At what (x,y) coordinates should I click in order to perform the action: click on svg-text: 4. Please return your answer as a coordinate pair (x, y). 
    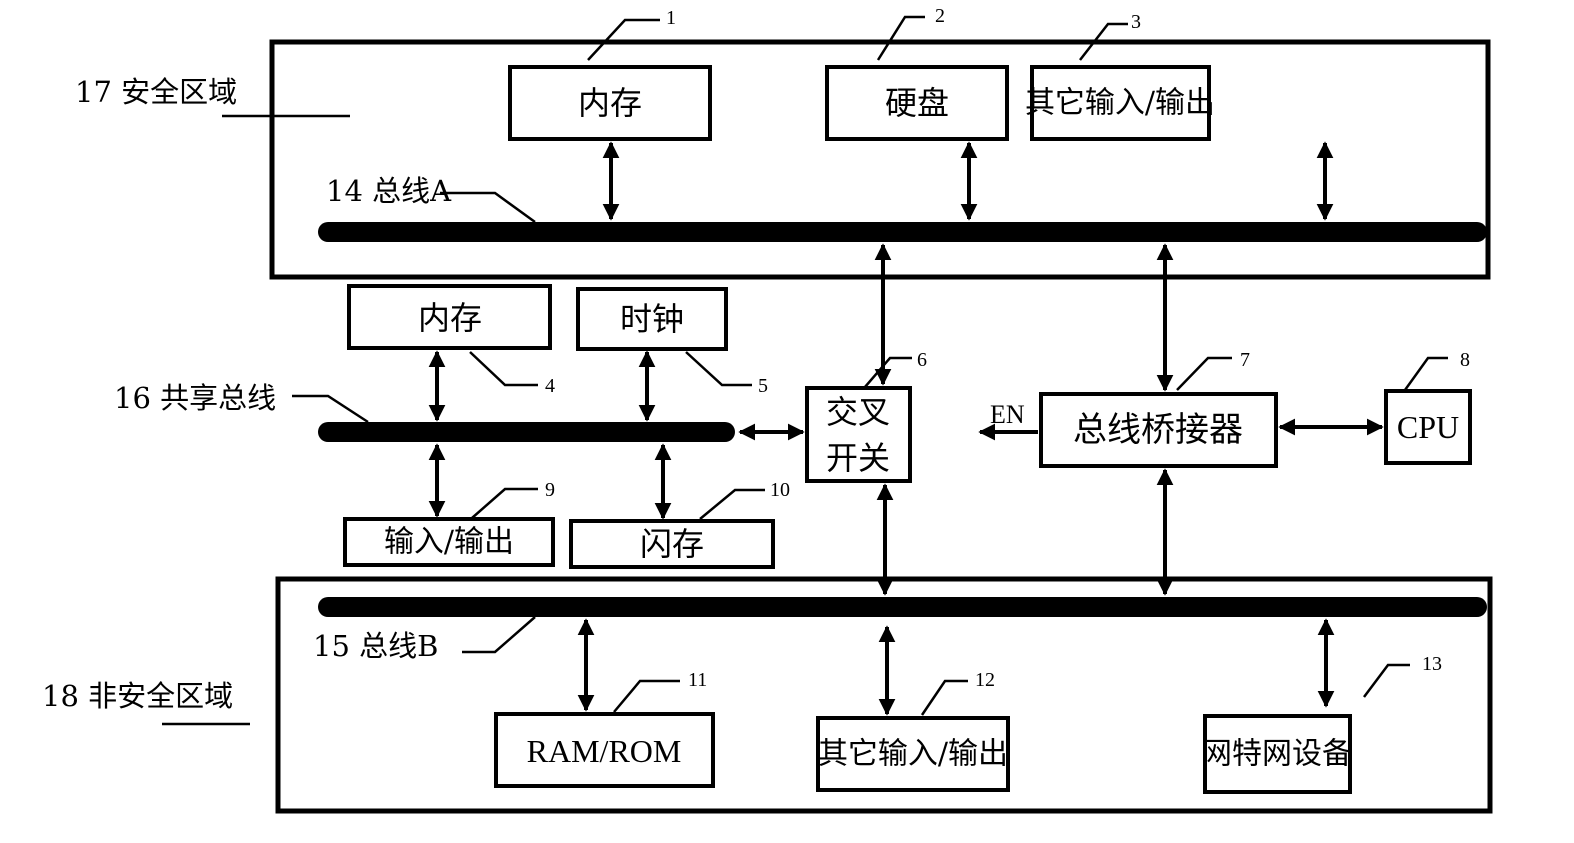
    Looking at the image, I should click on (550, 386).